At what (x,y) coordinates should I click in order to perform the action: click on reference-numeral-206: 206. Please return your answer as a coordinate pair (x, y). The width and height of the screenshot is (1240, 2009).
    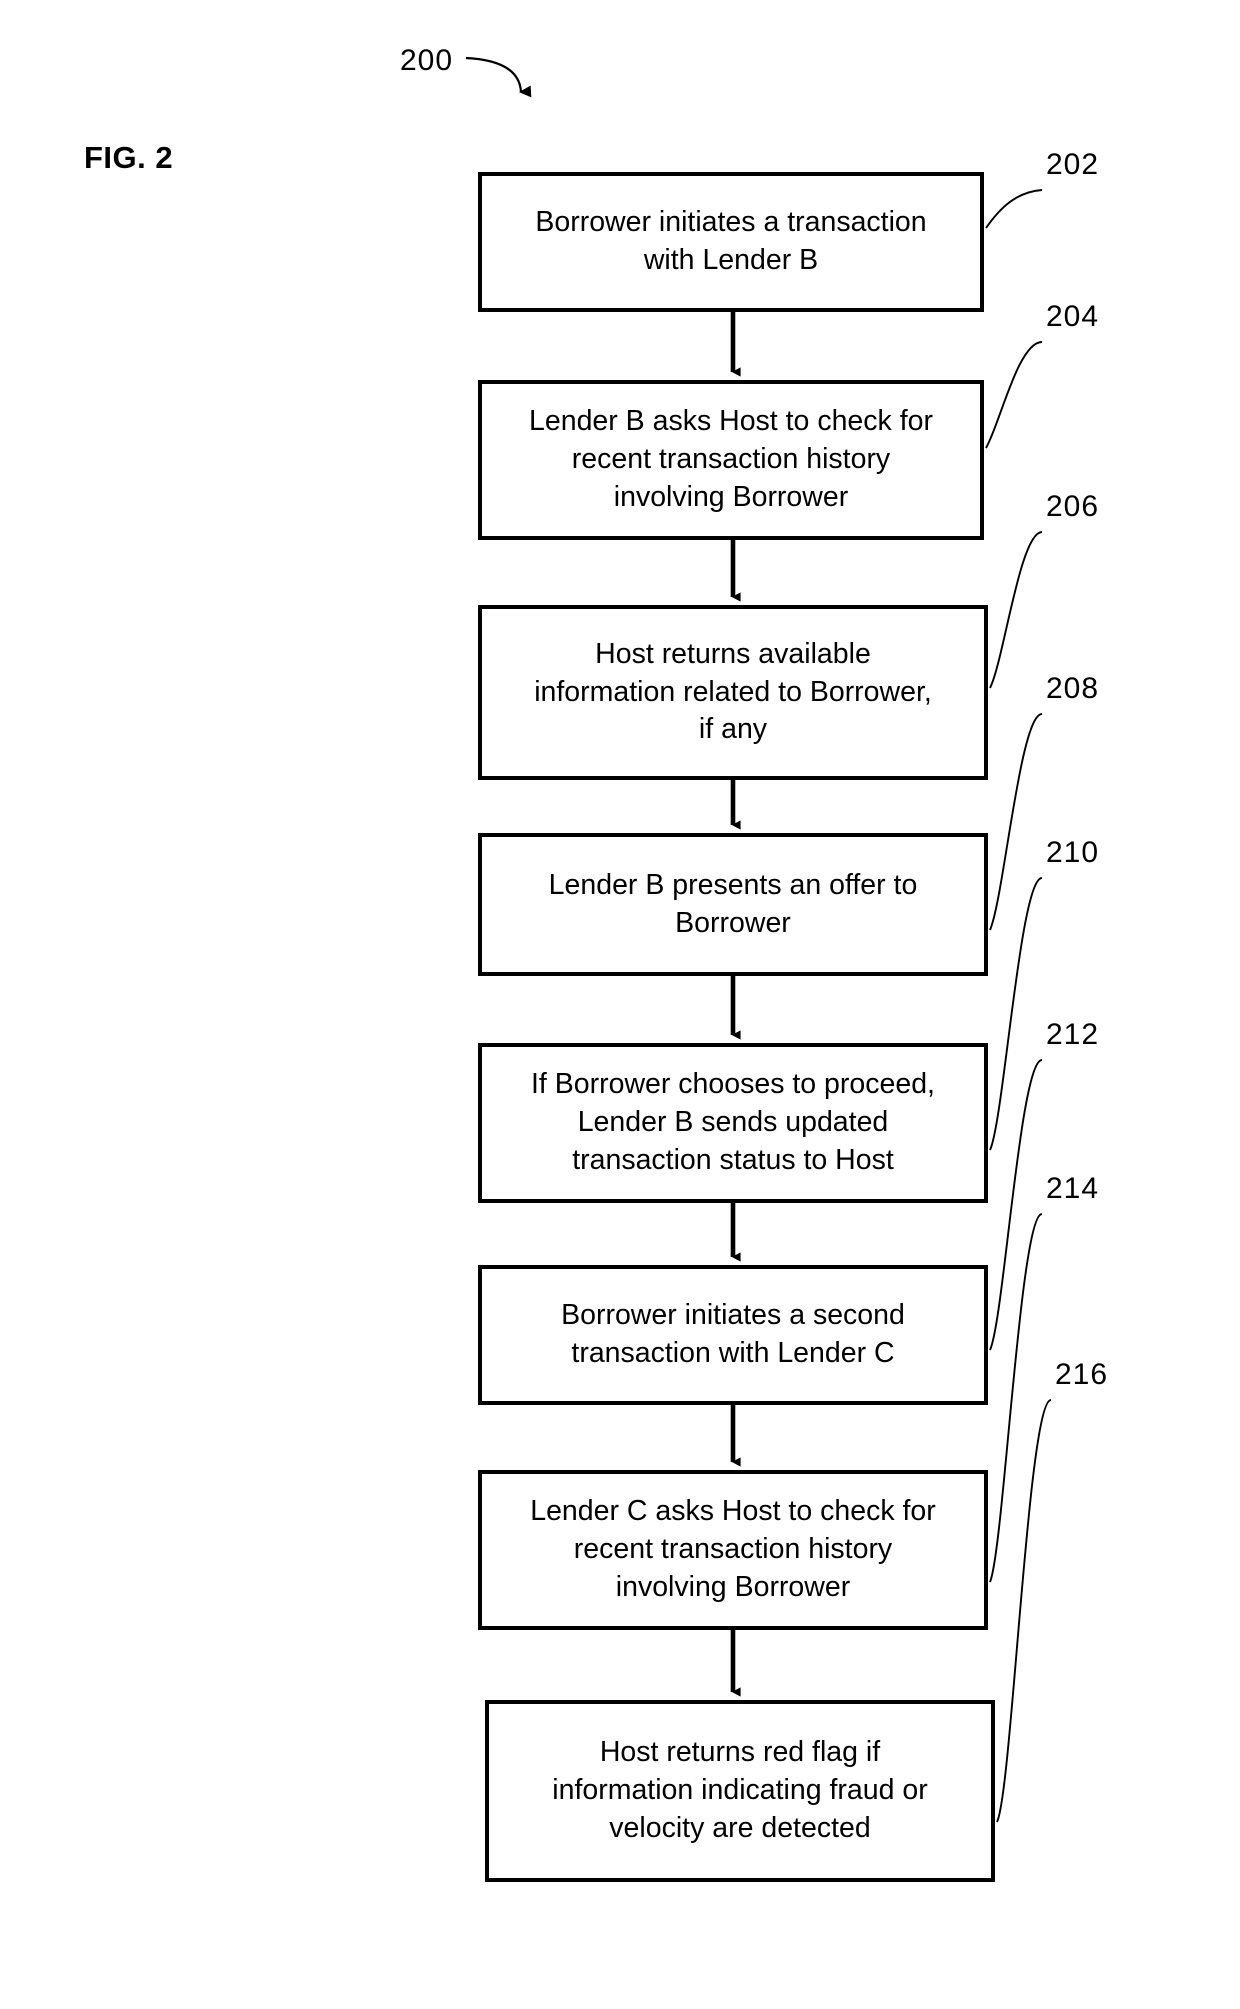
    Looking at the image, I should click on (1073, 506).